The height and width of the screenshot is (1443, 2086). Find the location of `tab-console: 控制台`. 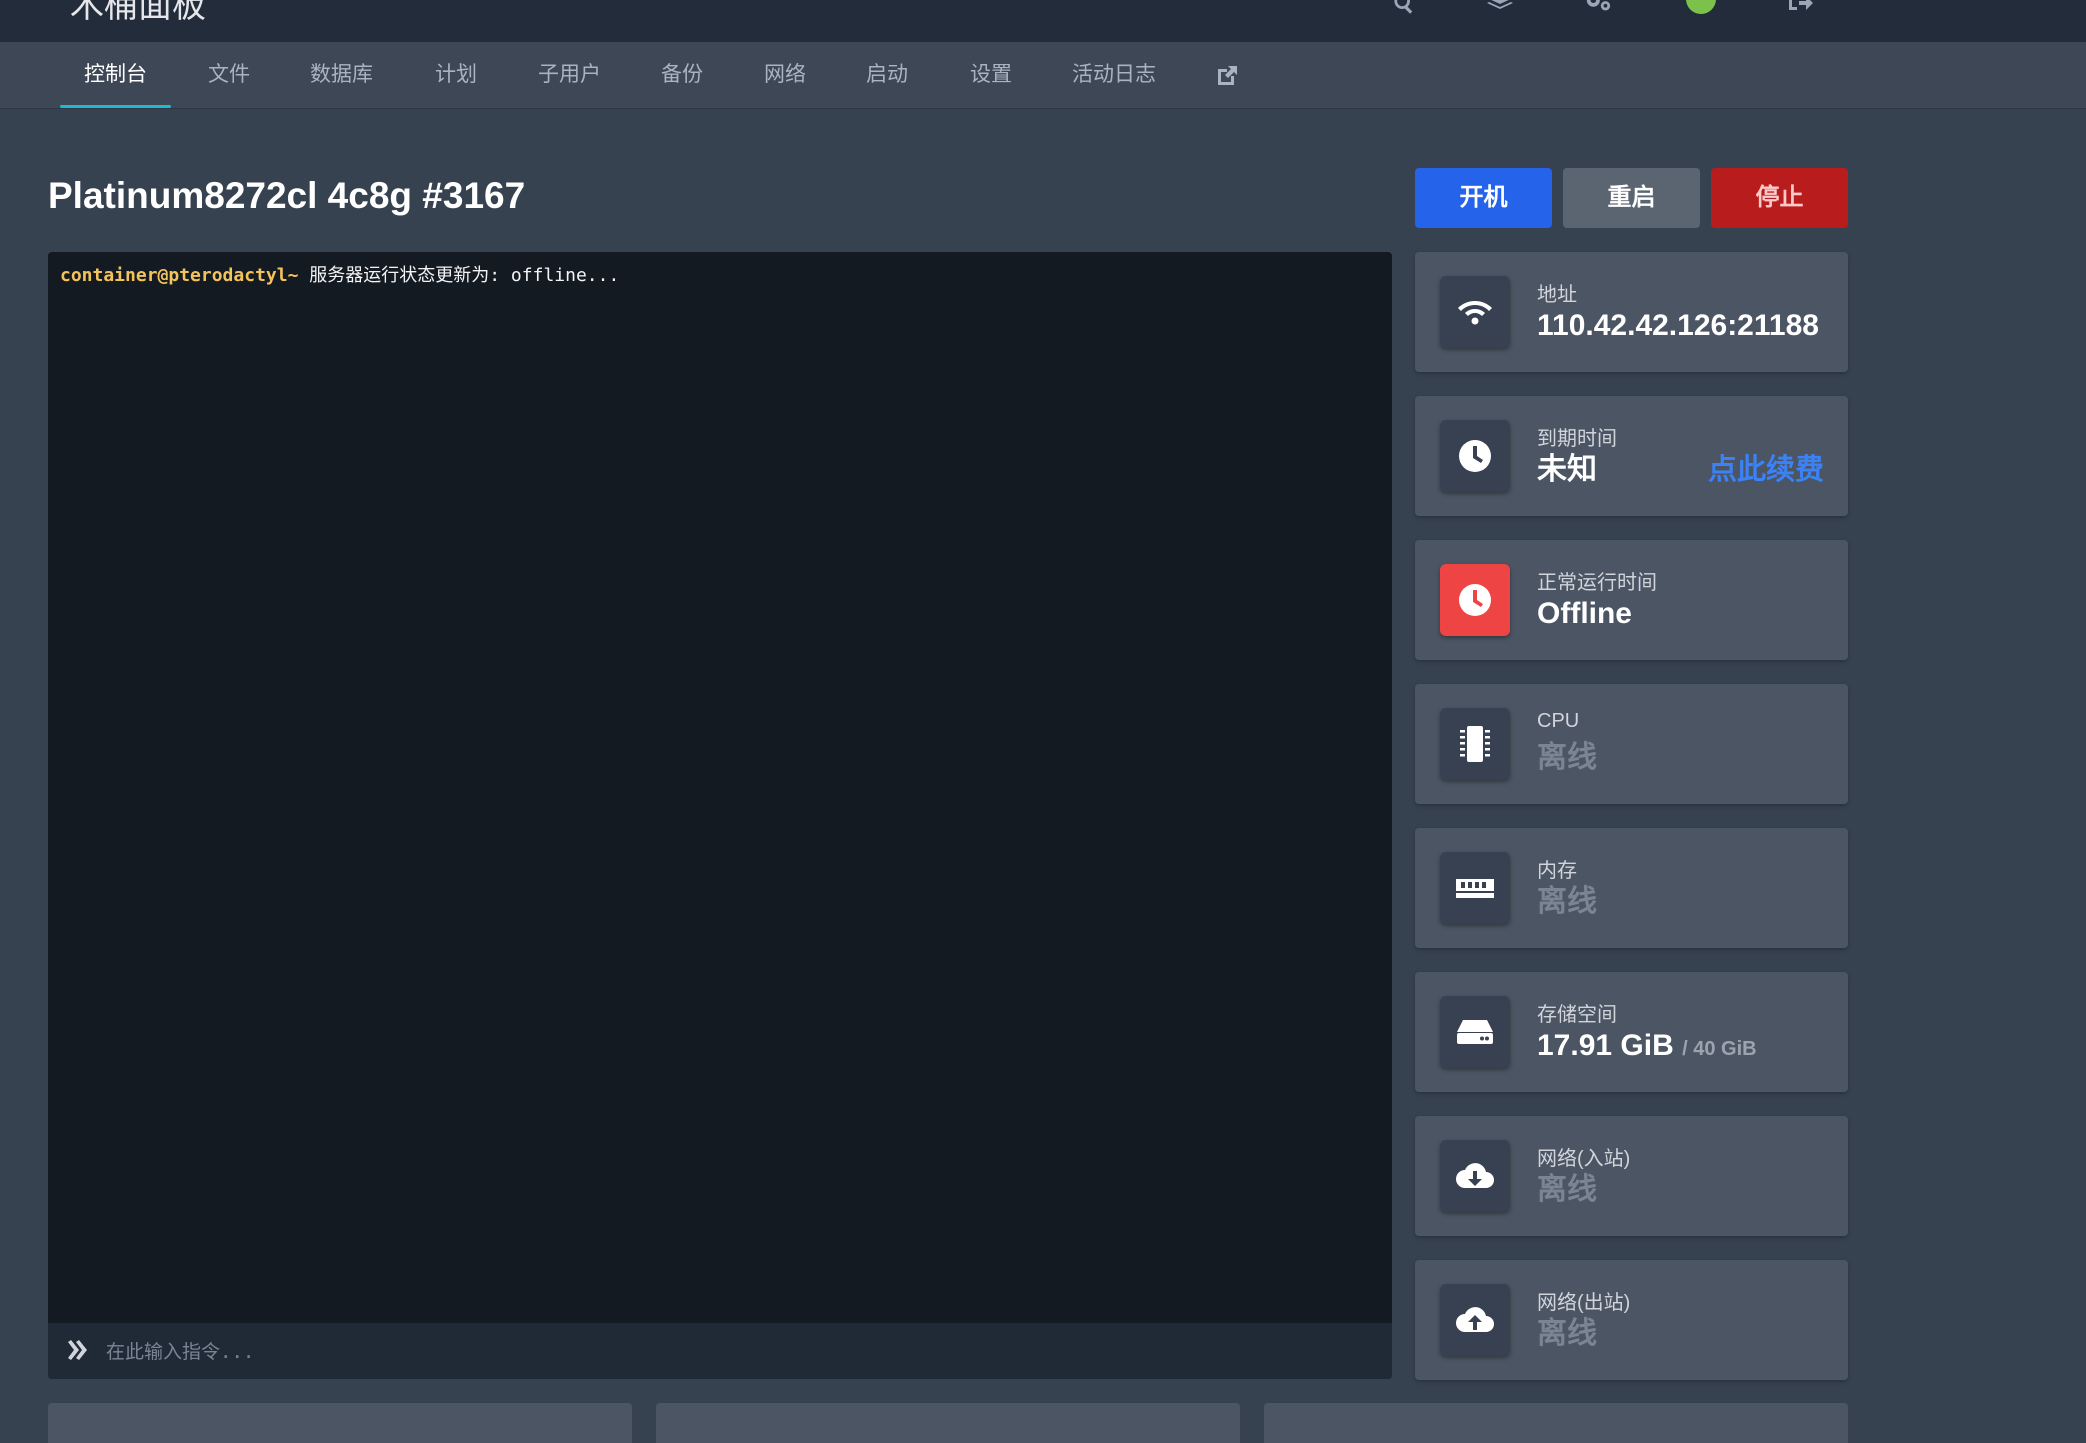

tab-console: 控制台 is located at coordinates (115, 75).